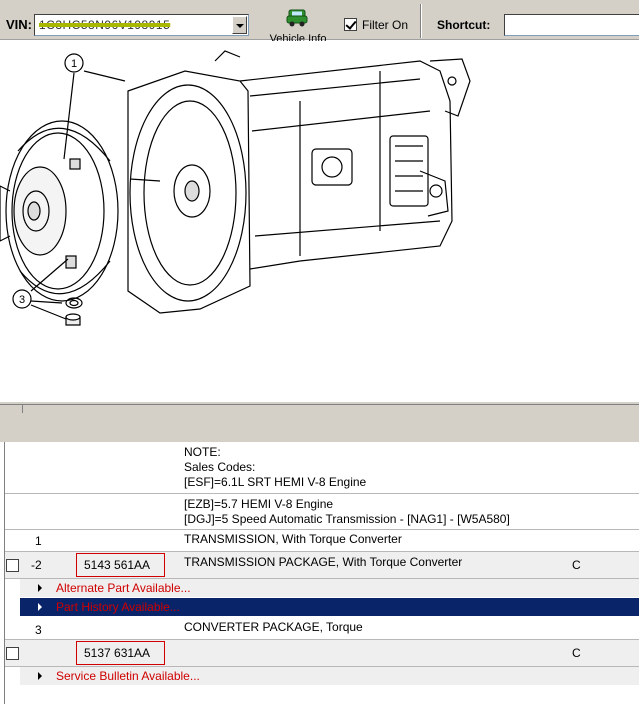 The height and width of the screenshot is (704, 639). Describe the element at coordinates (19, 24) in the screenshot. I see `vin-label: VIN:` at that location.